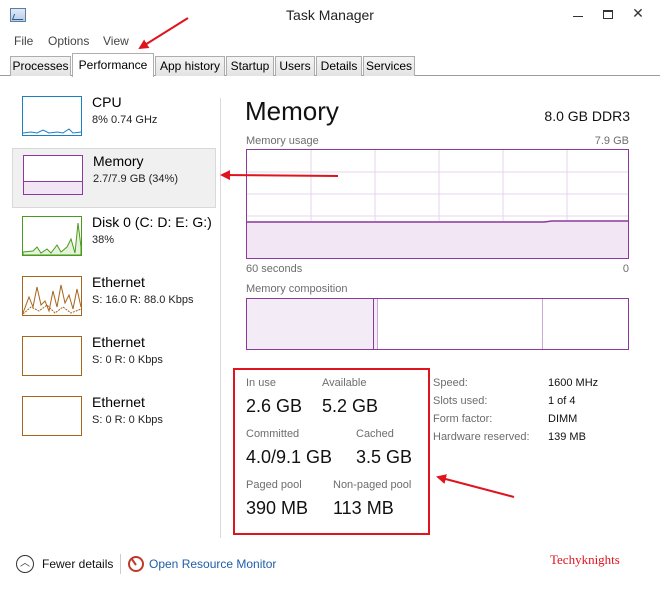 The height and width of the screenshot is (597, 660). I want to click on maximize-icon, so click(608, 14).